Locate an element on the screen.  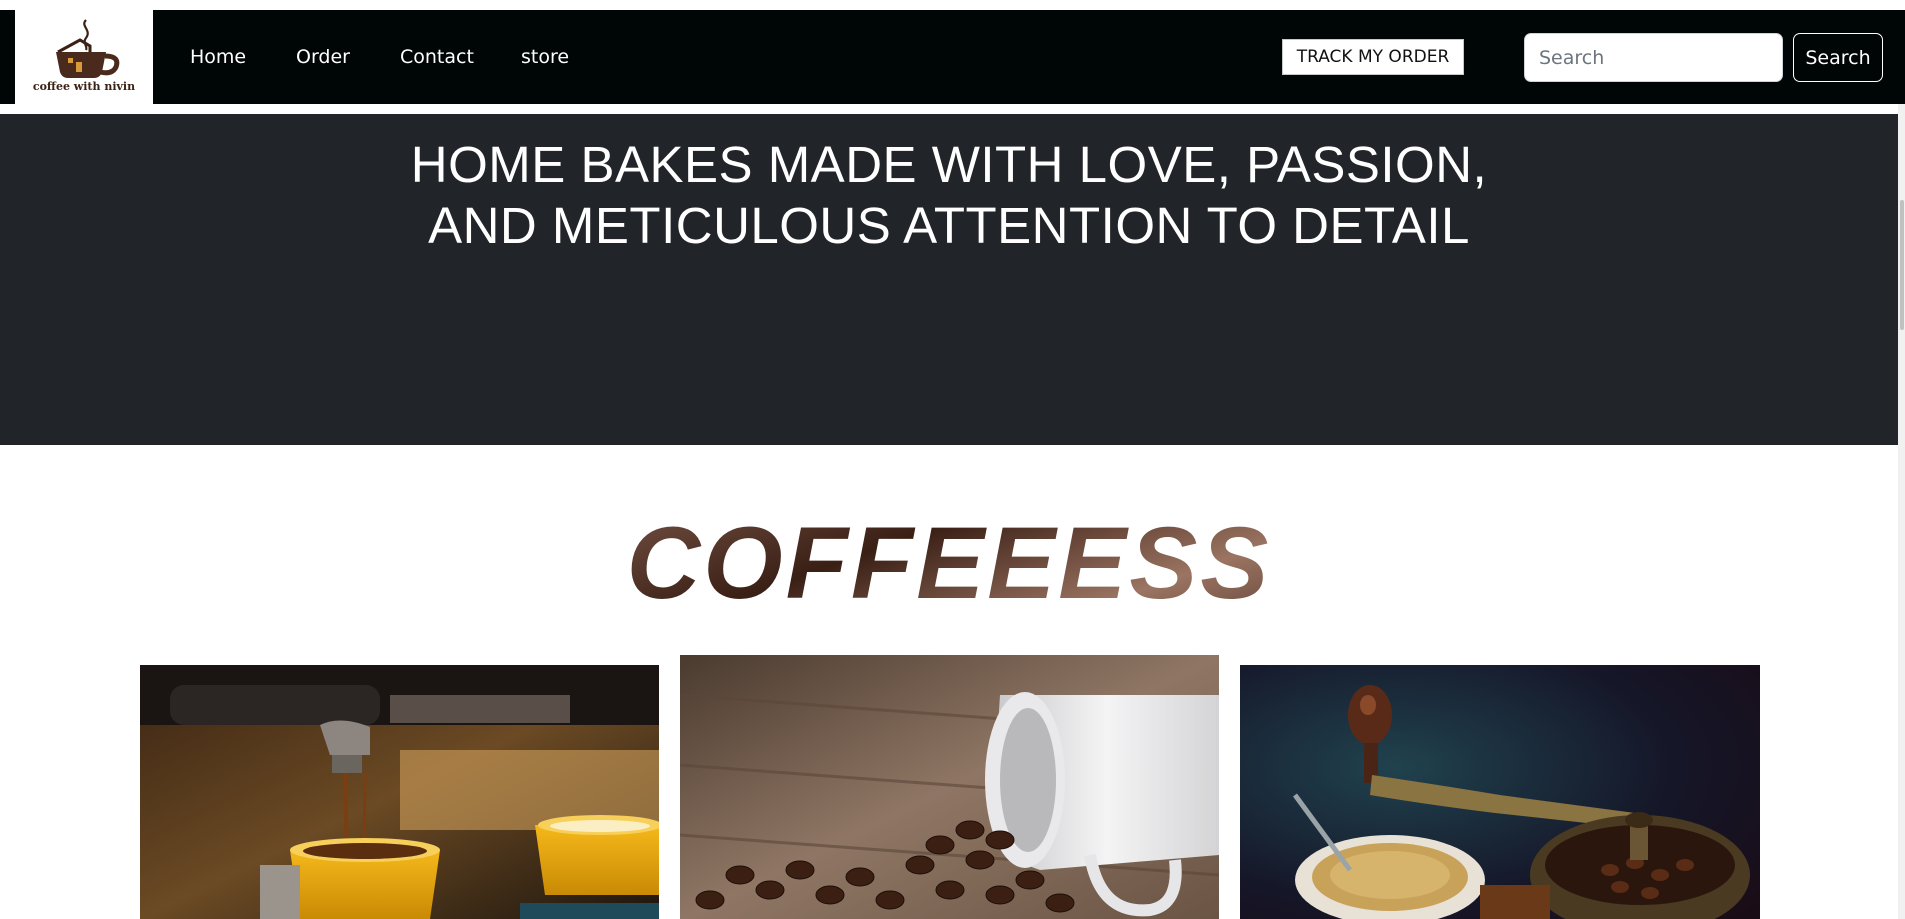
logo-text: coffee with nivin is located at coordinates (84, 86).